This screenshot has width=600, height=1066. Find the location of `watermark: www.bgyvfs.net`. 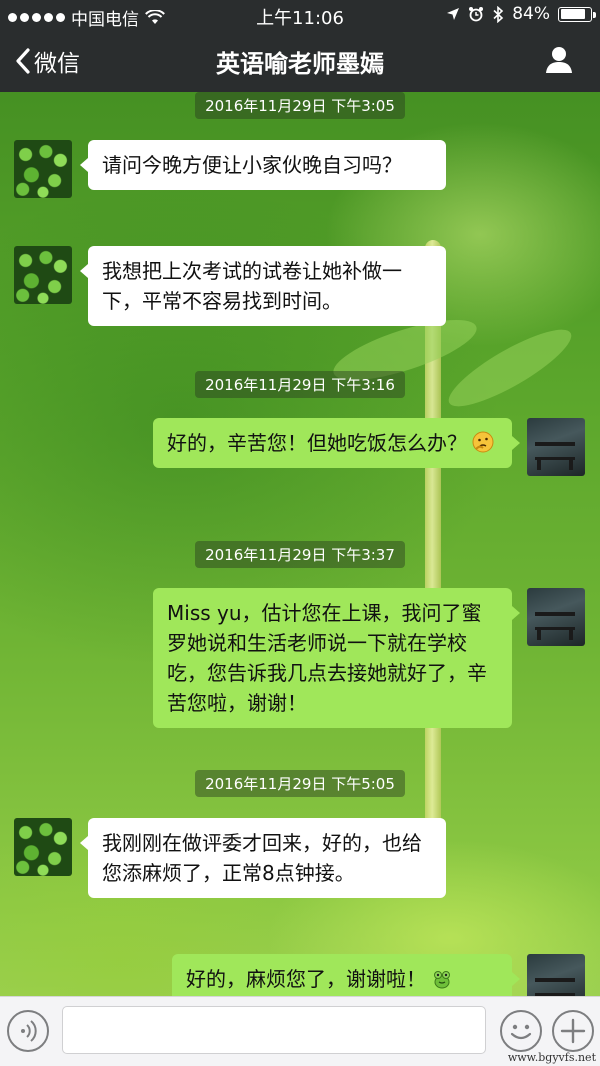

watermark: www.bgyvfs.net is located at coordinates (551, 1057).